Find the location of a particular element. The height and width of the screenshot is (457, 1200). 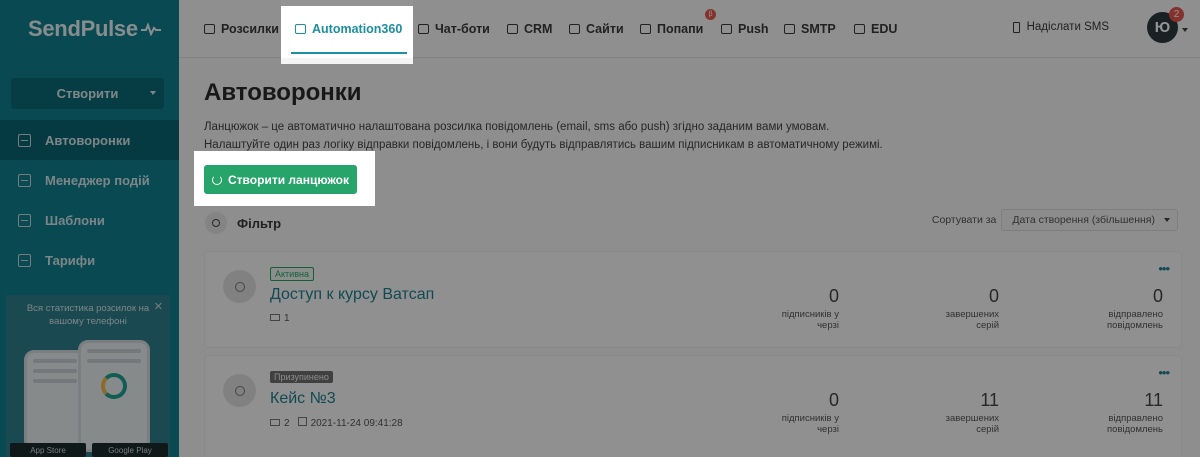

send-sms-link: Надіслати SMS is located at coordinates (1060, 27).